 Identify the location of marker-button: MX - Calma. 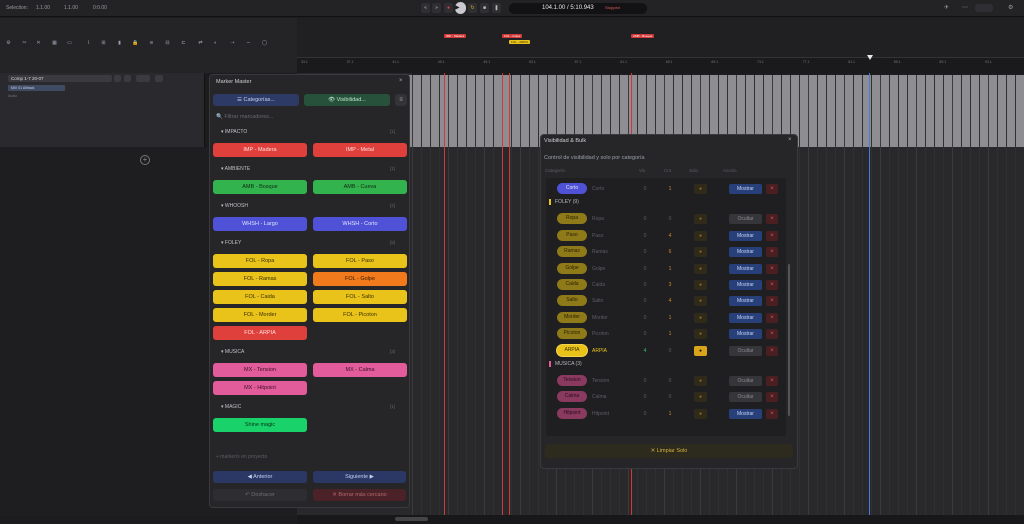
(360, 370).